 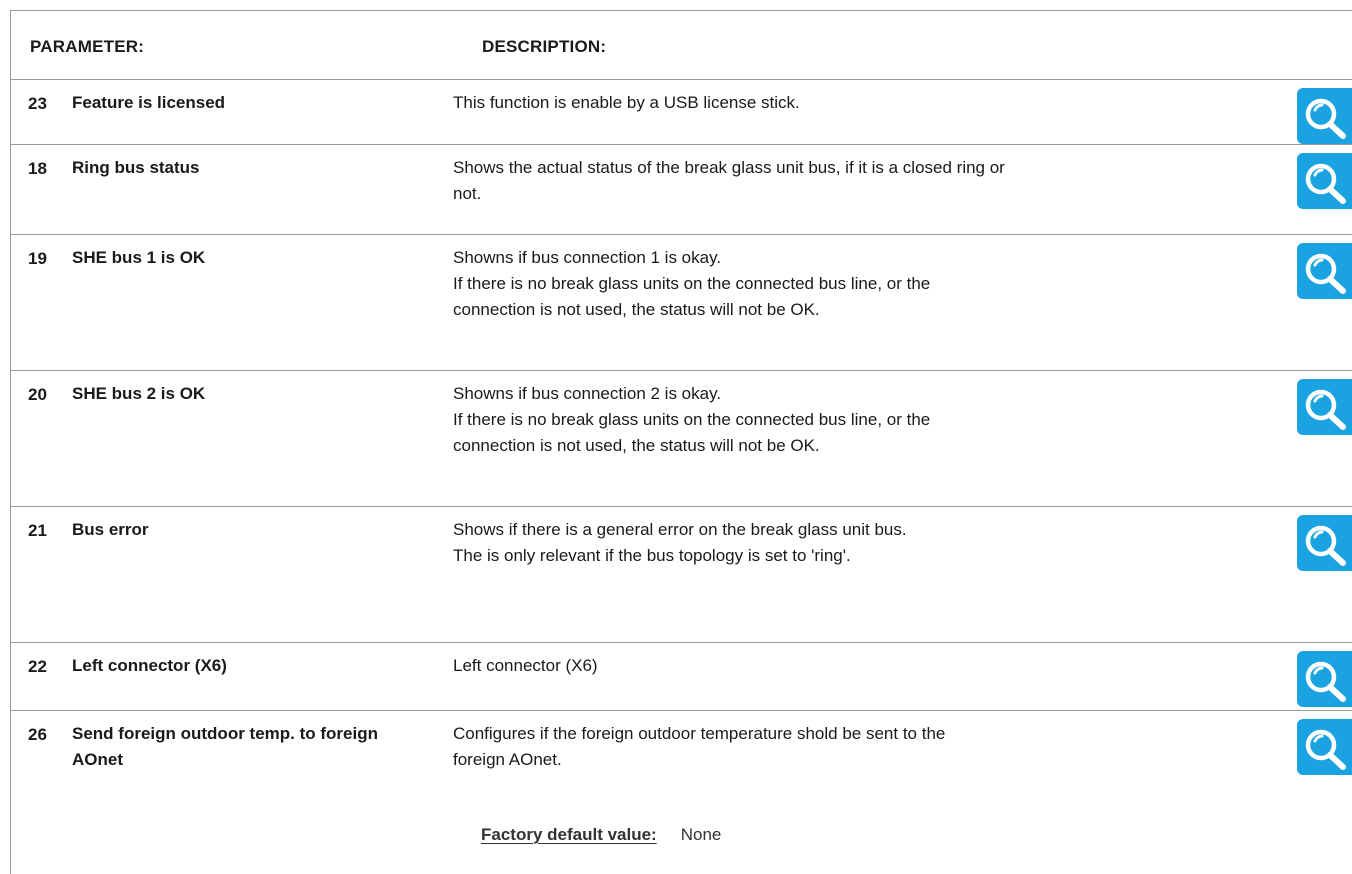 I want to click on factory-default-value: None, so click(x=701, y=834).